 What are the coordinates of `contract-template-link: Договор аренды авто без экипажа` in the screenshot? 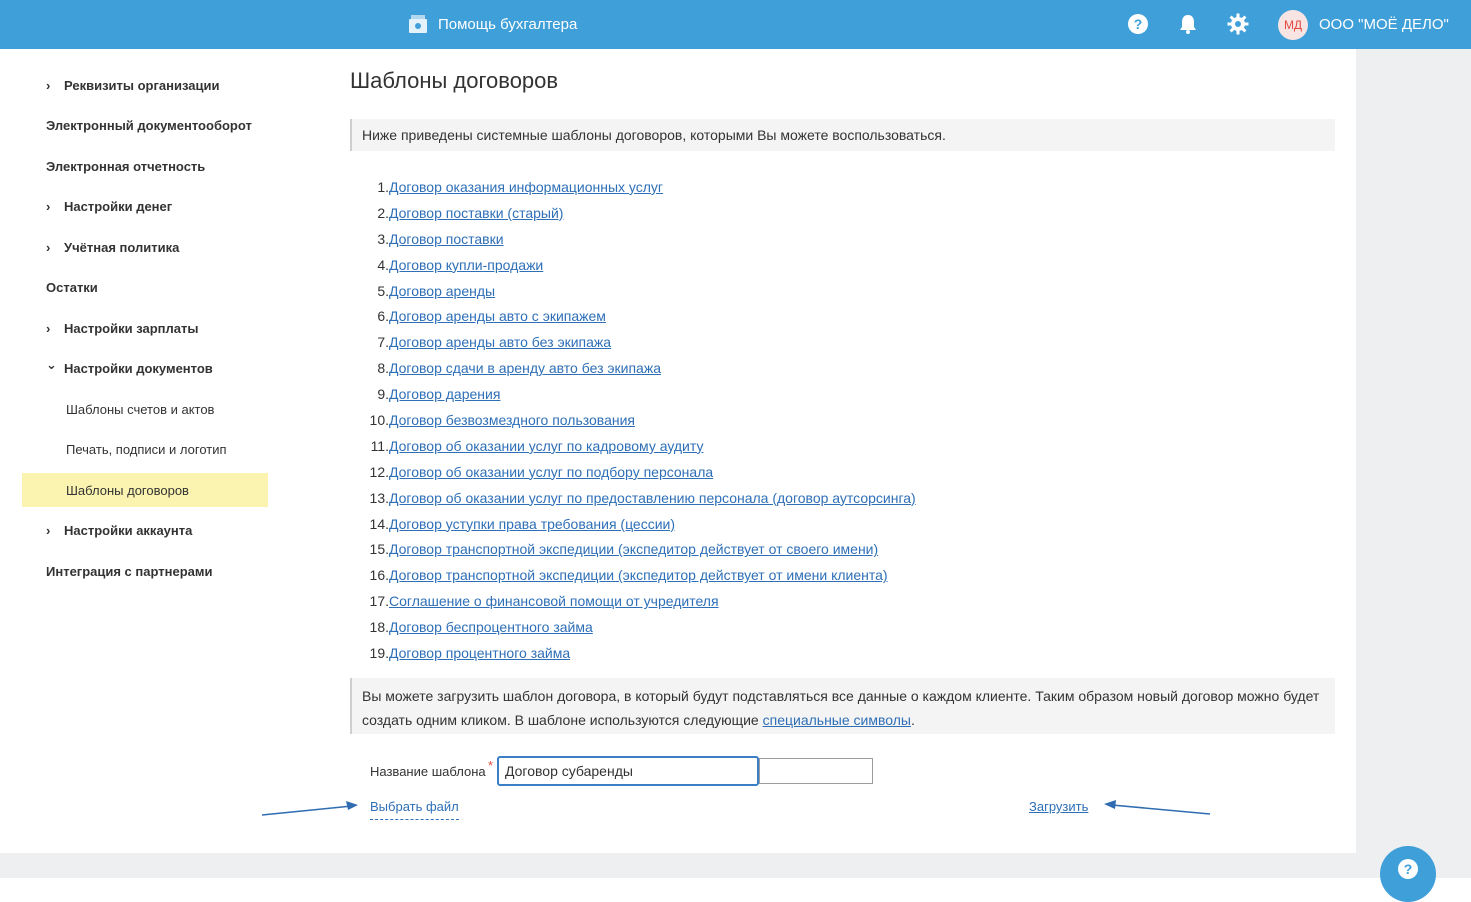 It's located at (500, 342).